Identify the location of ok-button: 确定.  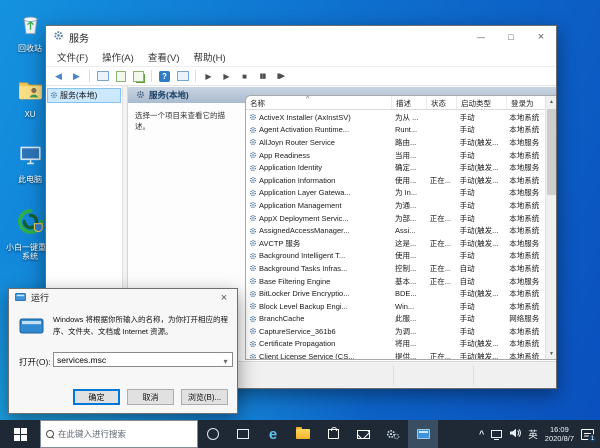
(96, 397).